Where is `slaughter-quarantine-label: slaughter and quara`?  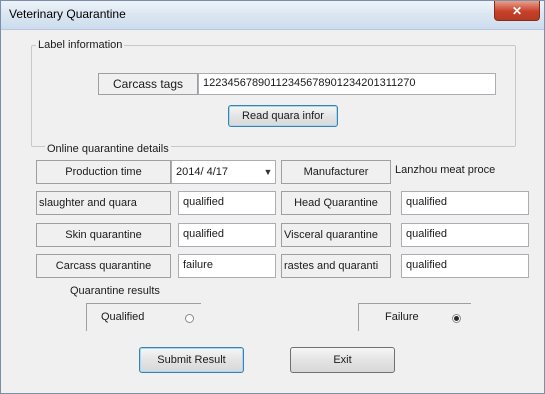 slaughter-quarantine-label: slaughter and quara is located at coordinates (103, 203).